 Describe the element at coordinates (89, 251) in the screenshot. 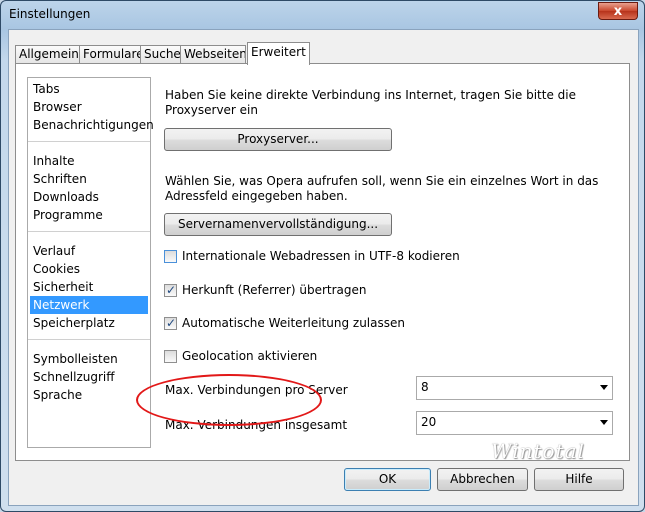

I see `list-item-verlauf: Verlauf` at that location.